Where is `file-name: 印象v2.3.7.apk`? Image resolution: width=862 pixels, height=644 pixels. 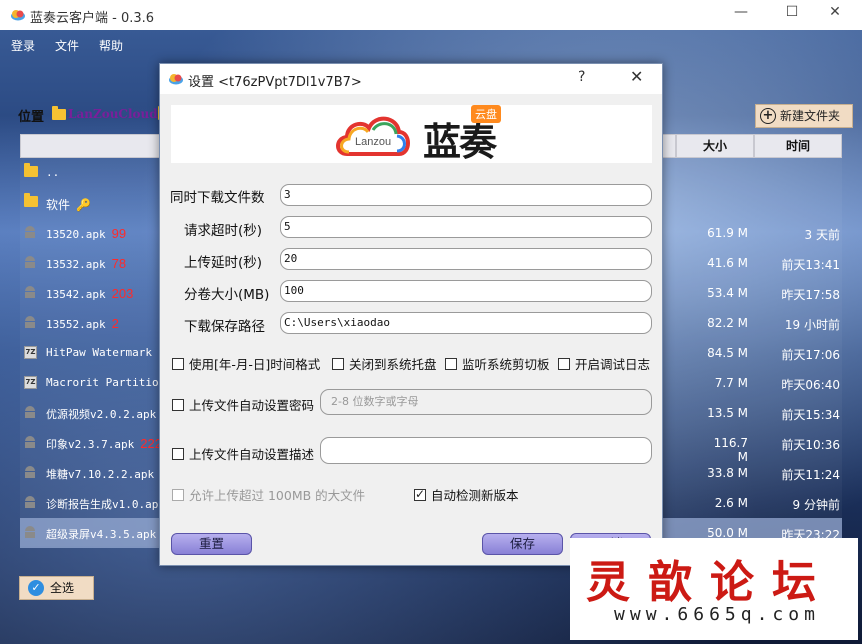
file-name: 印象v2.3.7.apk is located at coordinates (90, 444).